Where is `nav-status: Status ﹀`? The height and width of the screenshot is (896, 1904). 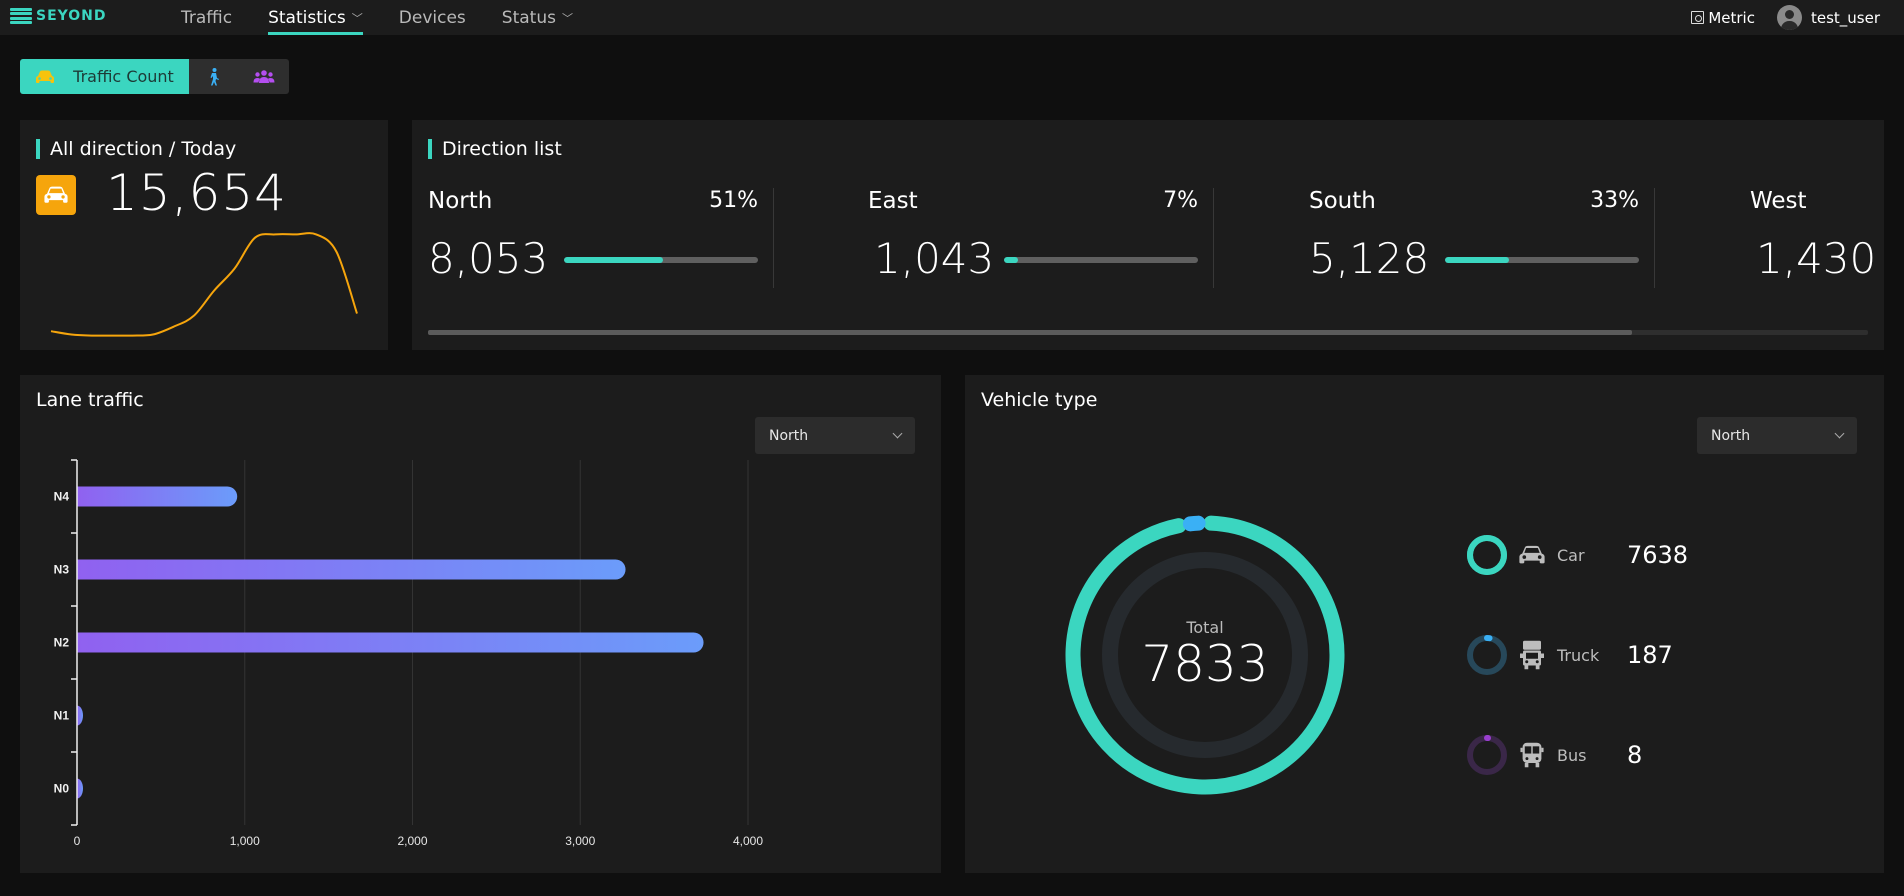 nav-status: Status ﹀ is located at coordinates (537, 17).